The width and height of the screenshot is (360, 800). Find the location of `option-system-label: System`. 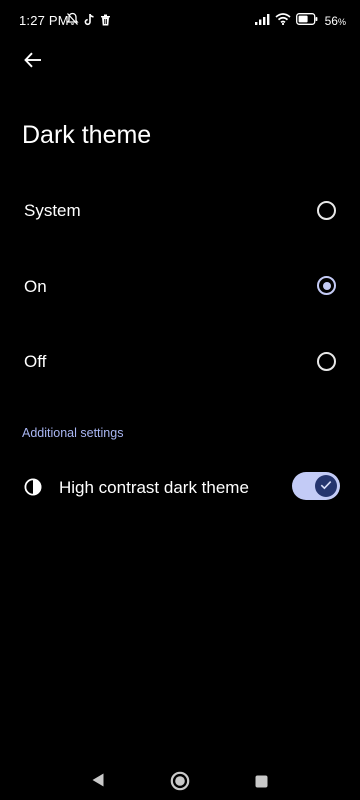

option-system-label: System is located at coordinates (52, 210).